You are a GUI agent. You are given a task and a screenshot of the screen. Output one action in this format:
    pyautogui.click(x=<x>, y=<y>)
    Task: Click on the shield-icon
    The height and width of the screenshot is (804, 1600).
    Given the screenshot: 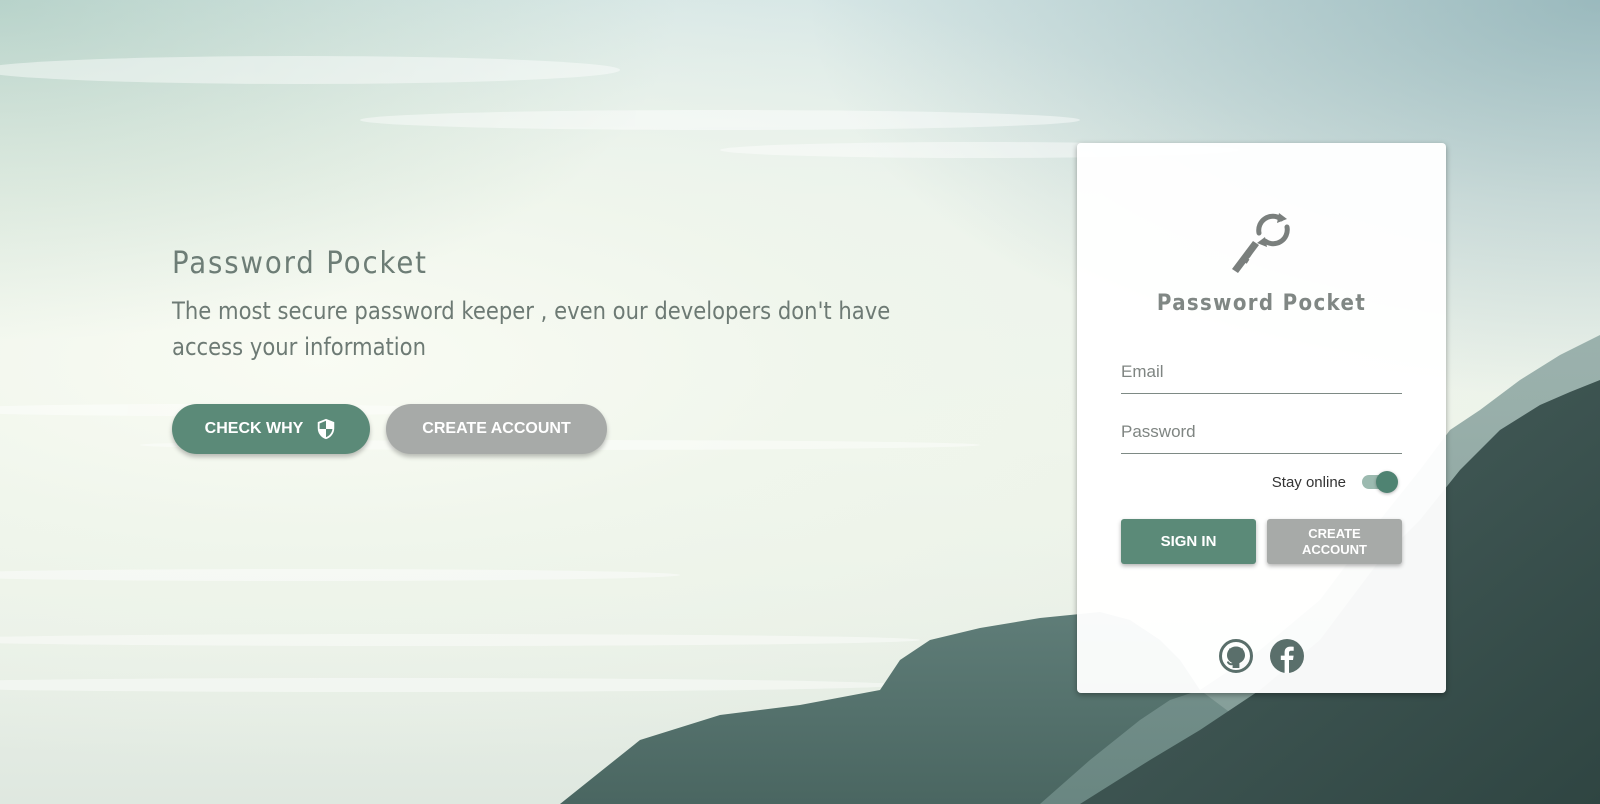 What is the action you would take?
    pyautogui.click(x=326, y=429)
    